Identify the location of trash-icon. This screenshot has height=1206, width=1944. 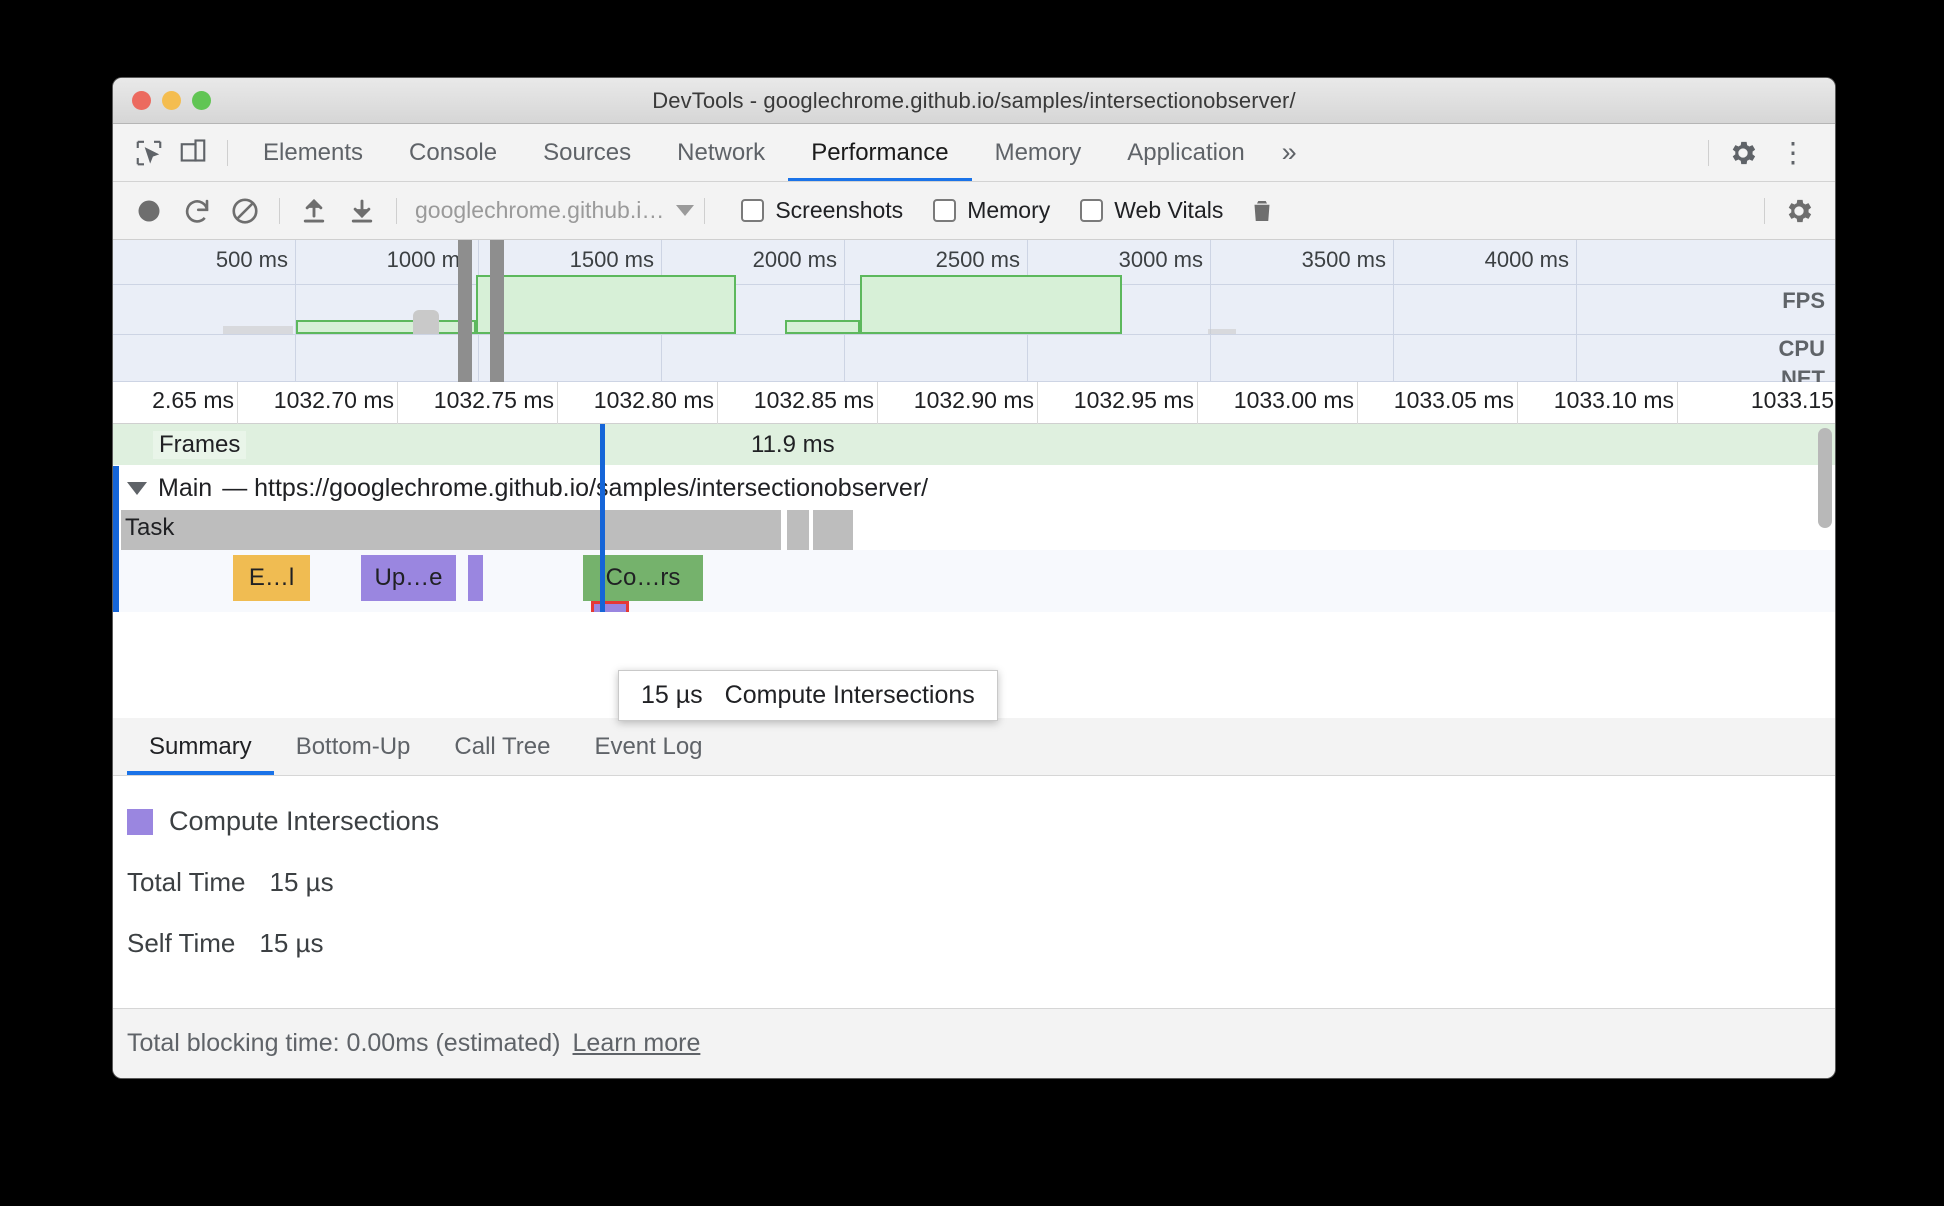
(1262, 211).